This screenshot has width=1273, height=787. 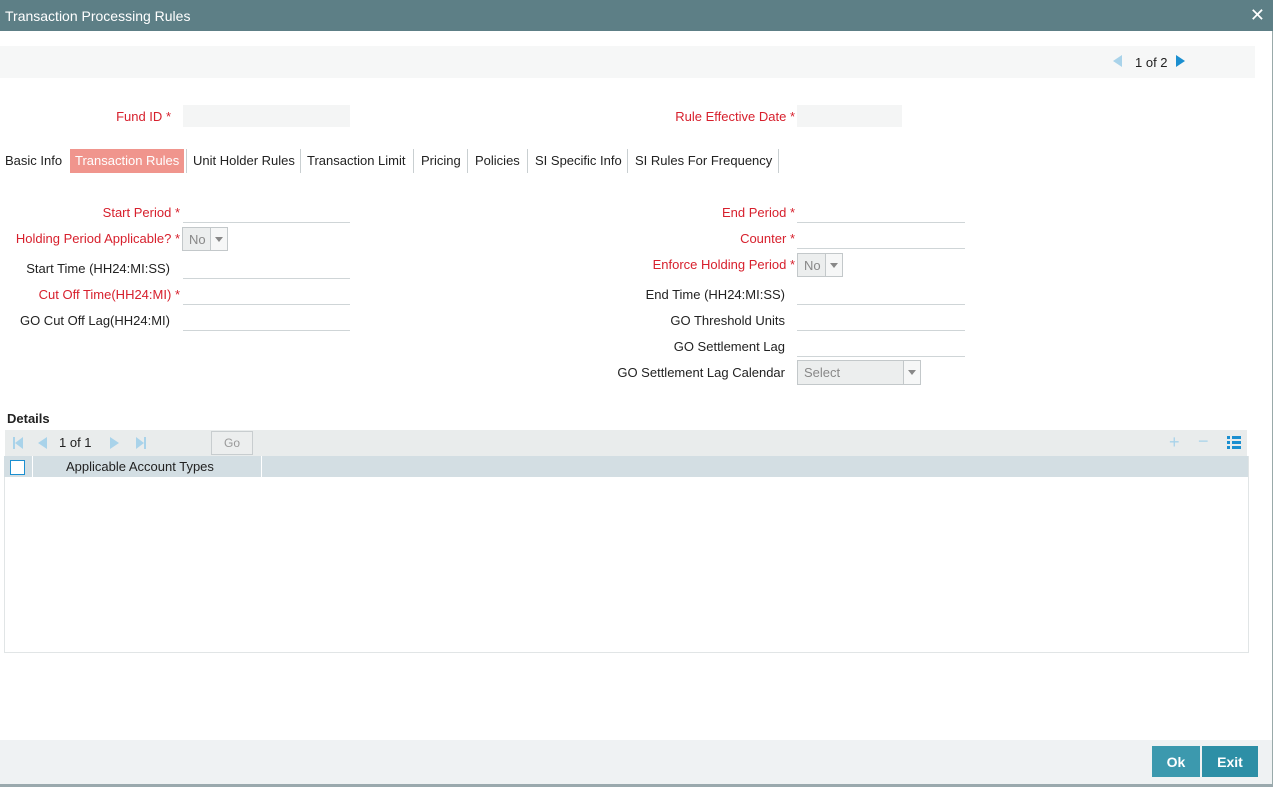 I want to click on rule-effective-date-label: Rule Effective Date *, so click(x=735, y=116).